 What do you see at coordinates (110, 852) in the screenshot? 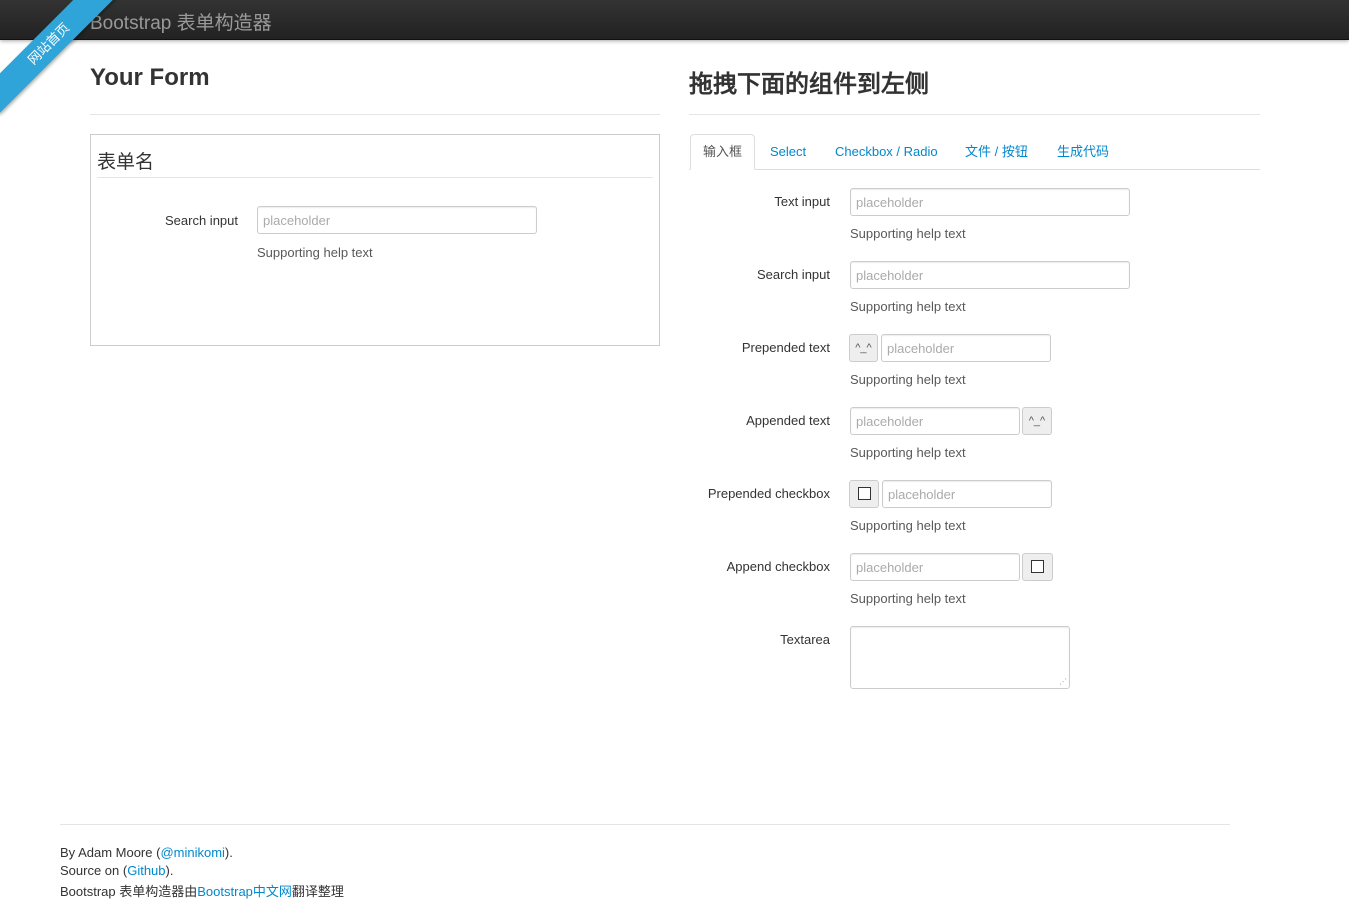
I see `footer-author-text: By Adam Moore (` at bounding box center [110, 852].